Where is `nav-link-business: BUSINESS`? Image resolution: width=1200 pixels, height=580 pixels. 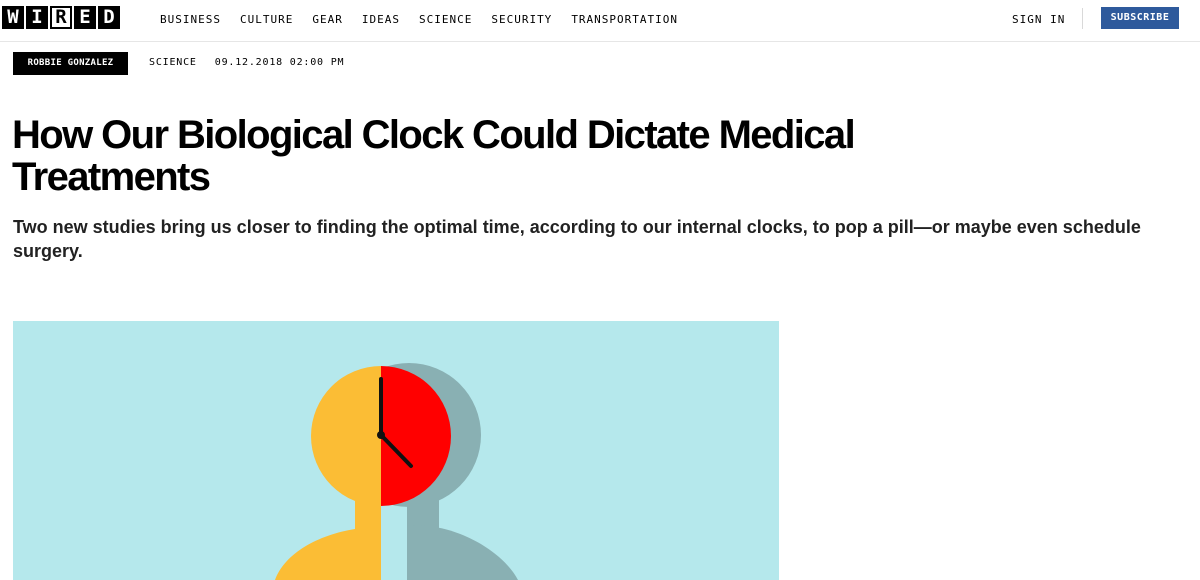
nav-link-business: BUSINESS is located at coordinates (190, 19).